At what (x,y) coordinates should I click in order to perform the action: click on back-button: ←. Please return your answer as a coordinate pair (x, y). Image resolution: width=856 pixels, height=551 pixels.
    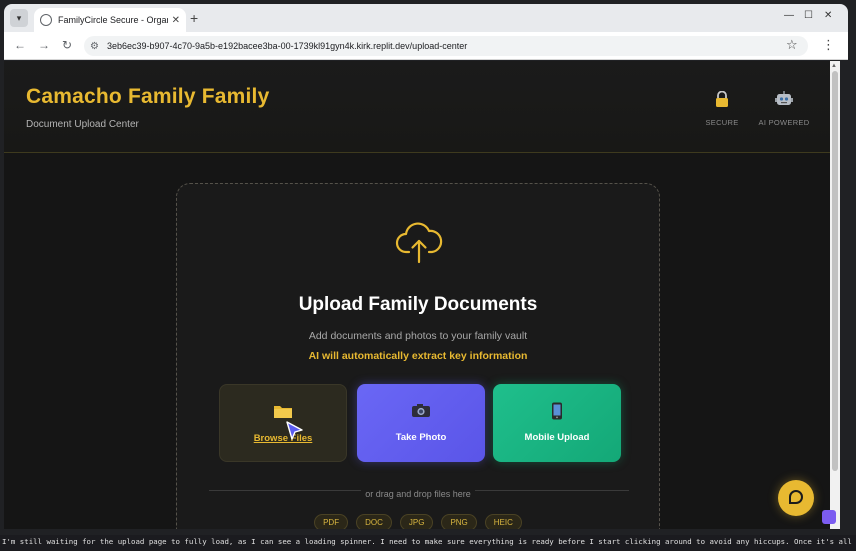
    Looking at the image, I should click on (20, 45).